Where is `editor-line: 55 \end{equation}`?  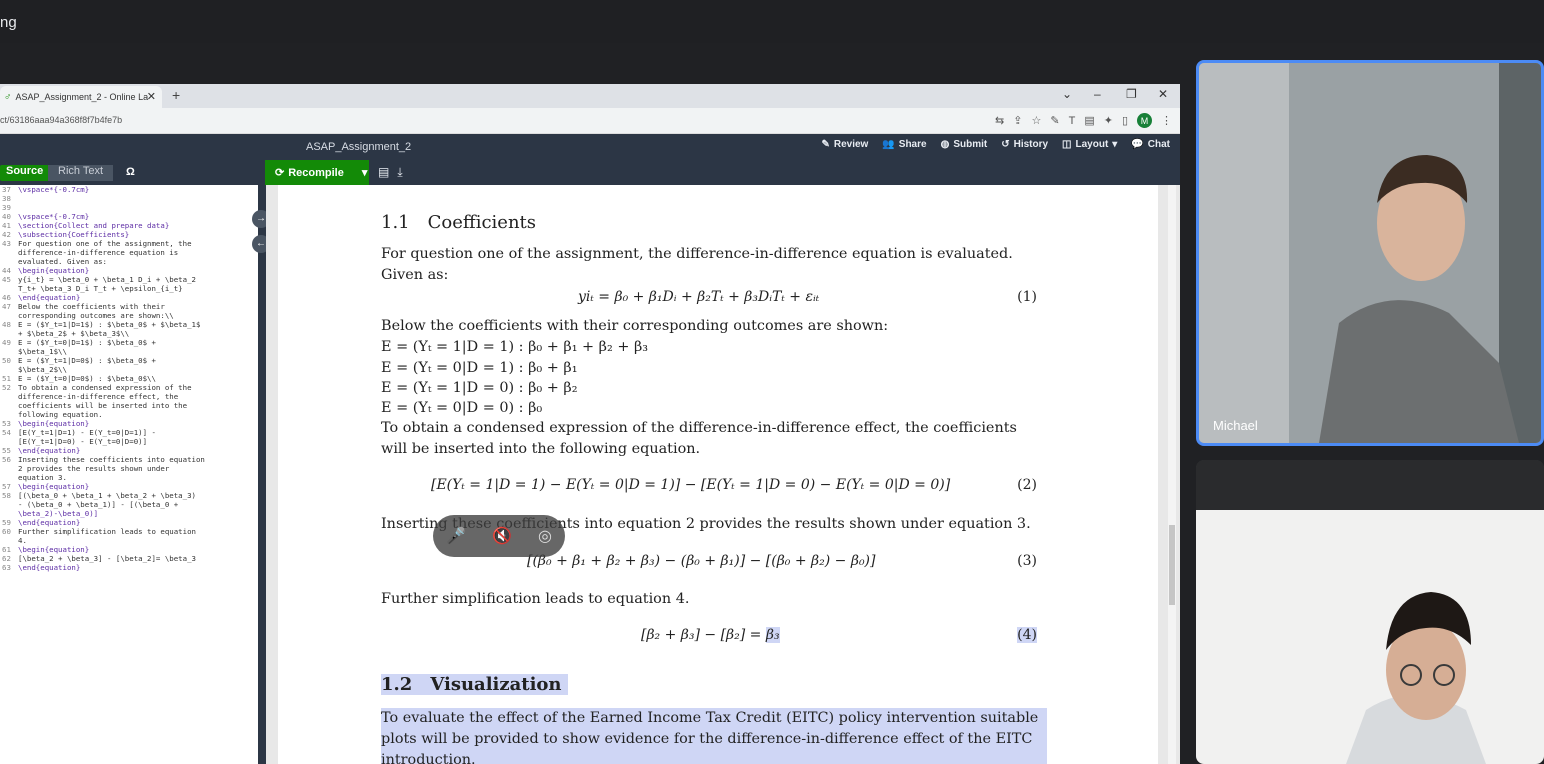
editor-line: 55 \end{equation} is located at coordinates (129, 450).